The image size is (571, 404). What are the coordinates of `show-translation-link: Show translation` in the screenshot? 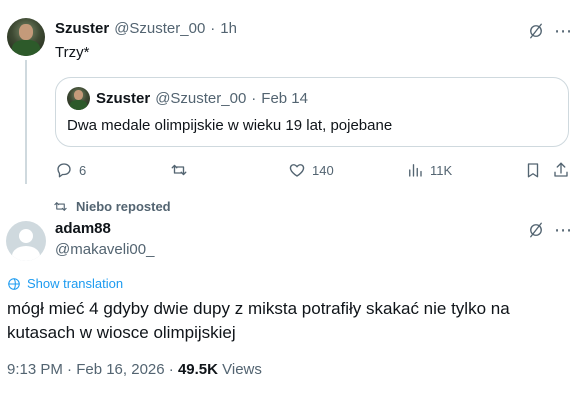 It's located at (65, 283).